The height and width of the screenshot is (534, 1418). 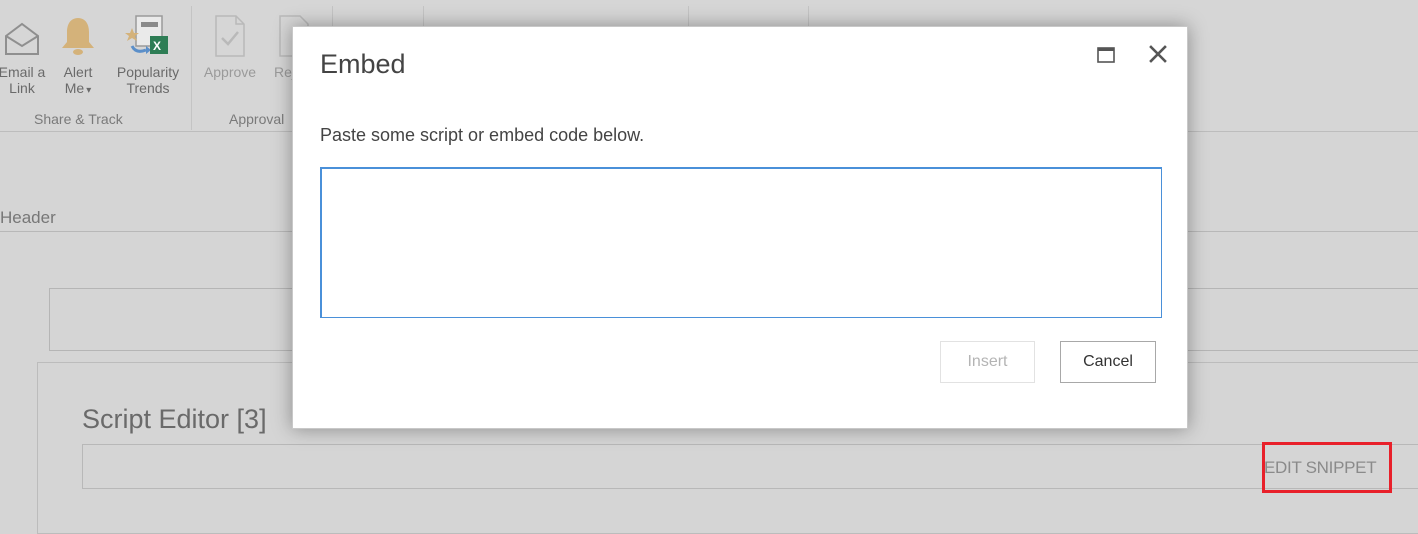 What do you see at coordinates (28, 217) in the screenshot?
I see `header-label: Header` at bounding box center [28, 217].